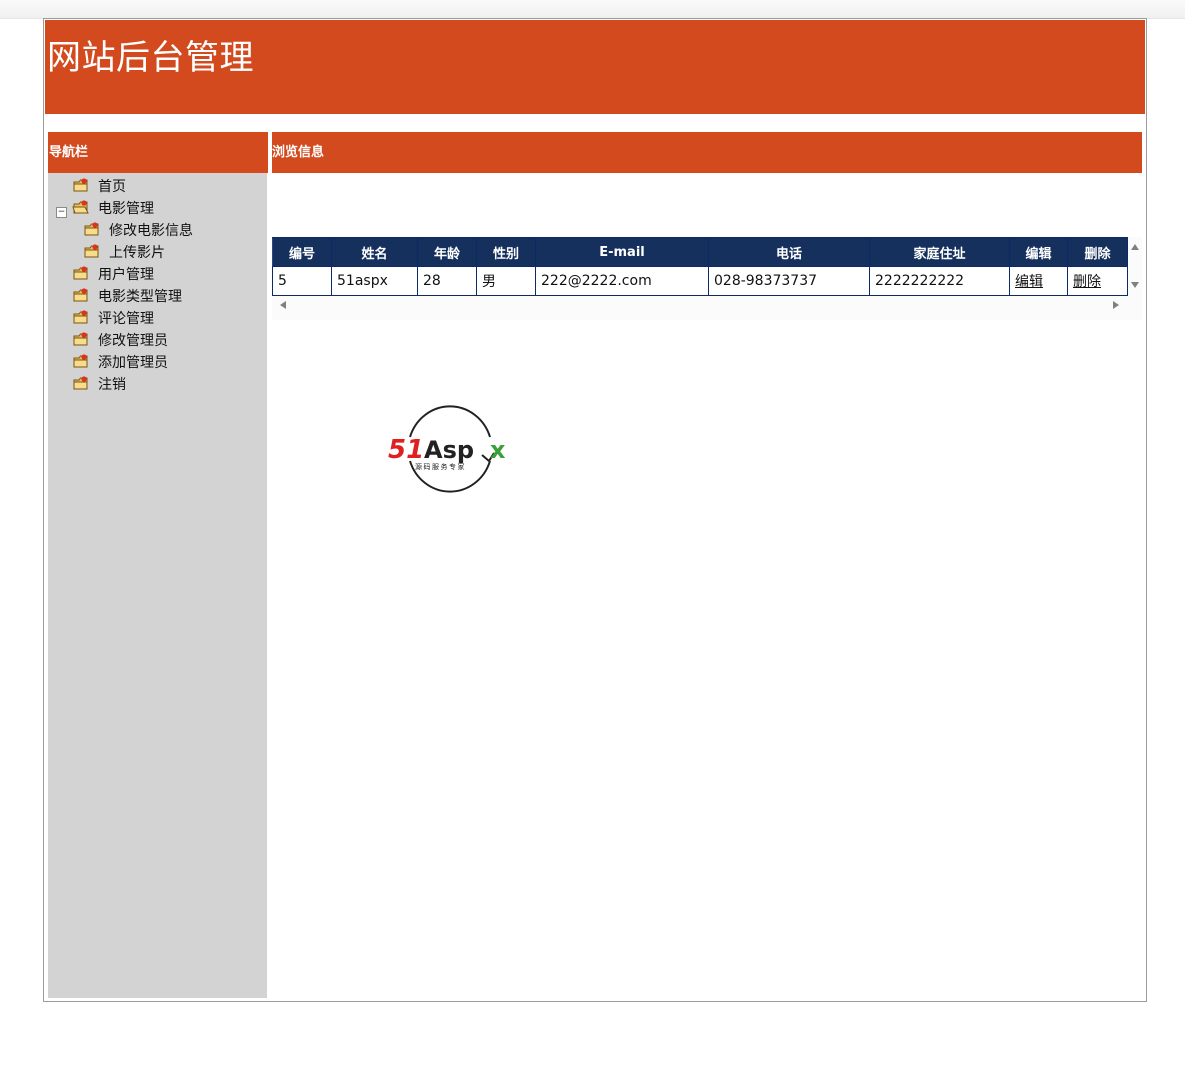  Describe the element at coordinates (498, 450) in the screenshot. I see `svg-text: x` at that location.